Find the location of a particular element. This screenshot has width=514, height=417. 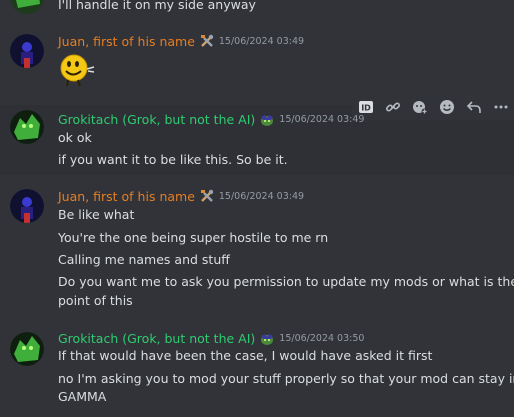

message-text: ok ok is located at coordinates (75, 137).